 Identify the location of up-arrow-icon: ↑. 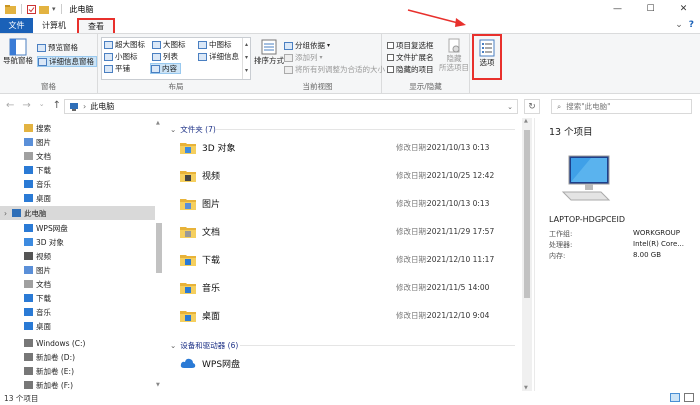
(57, 105).